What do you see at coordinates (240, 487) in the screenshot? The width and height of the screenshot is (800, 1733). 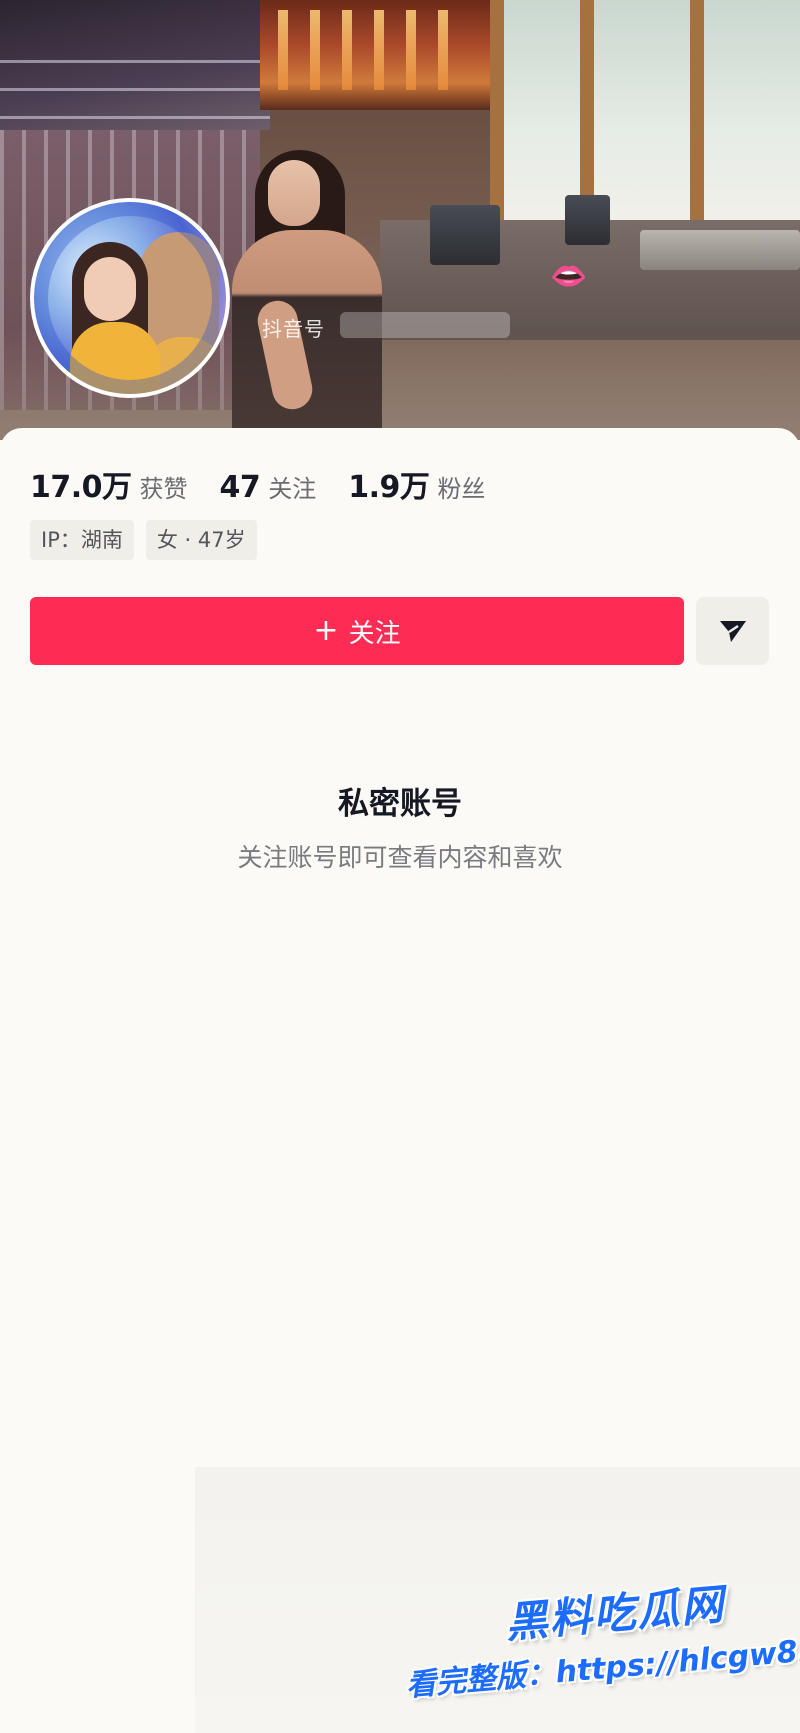 I see `stat-following-value: 47` at bounding box center [240, 487].